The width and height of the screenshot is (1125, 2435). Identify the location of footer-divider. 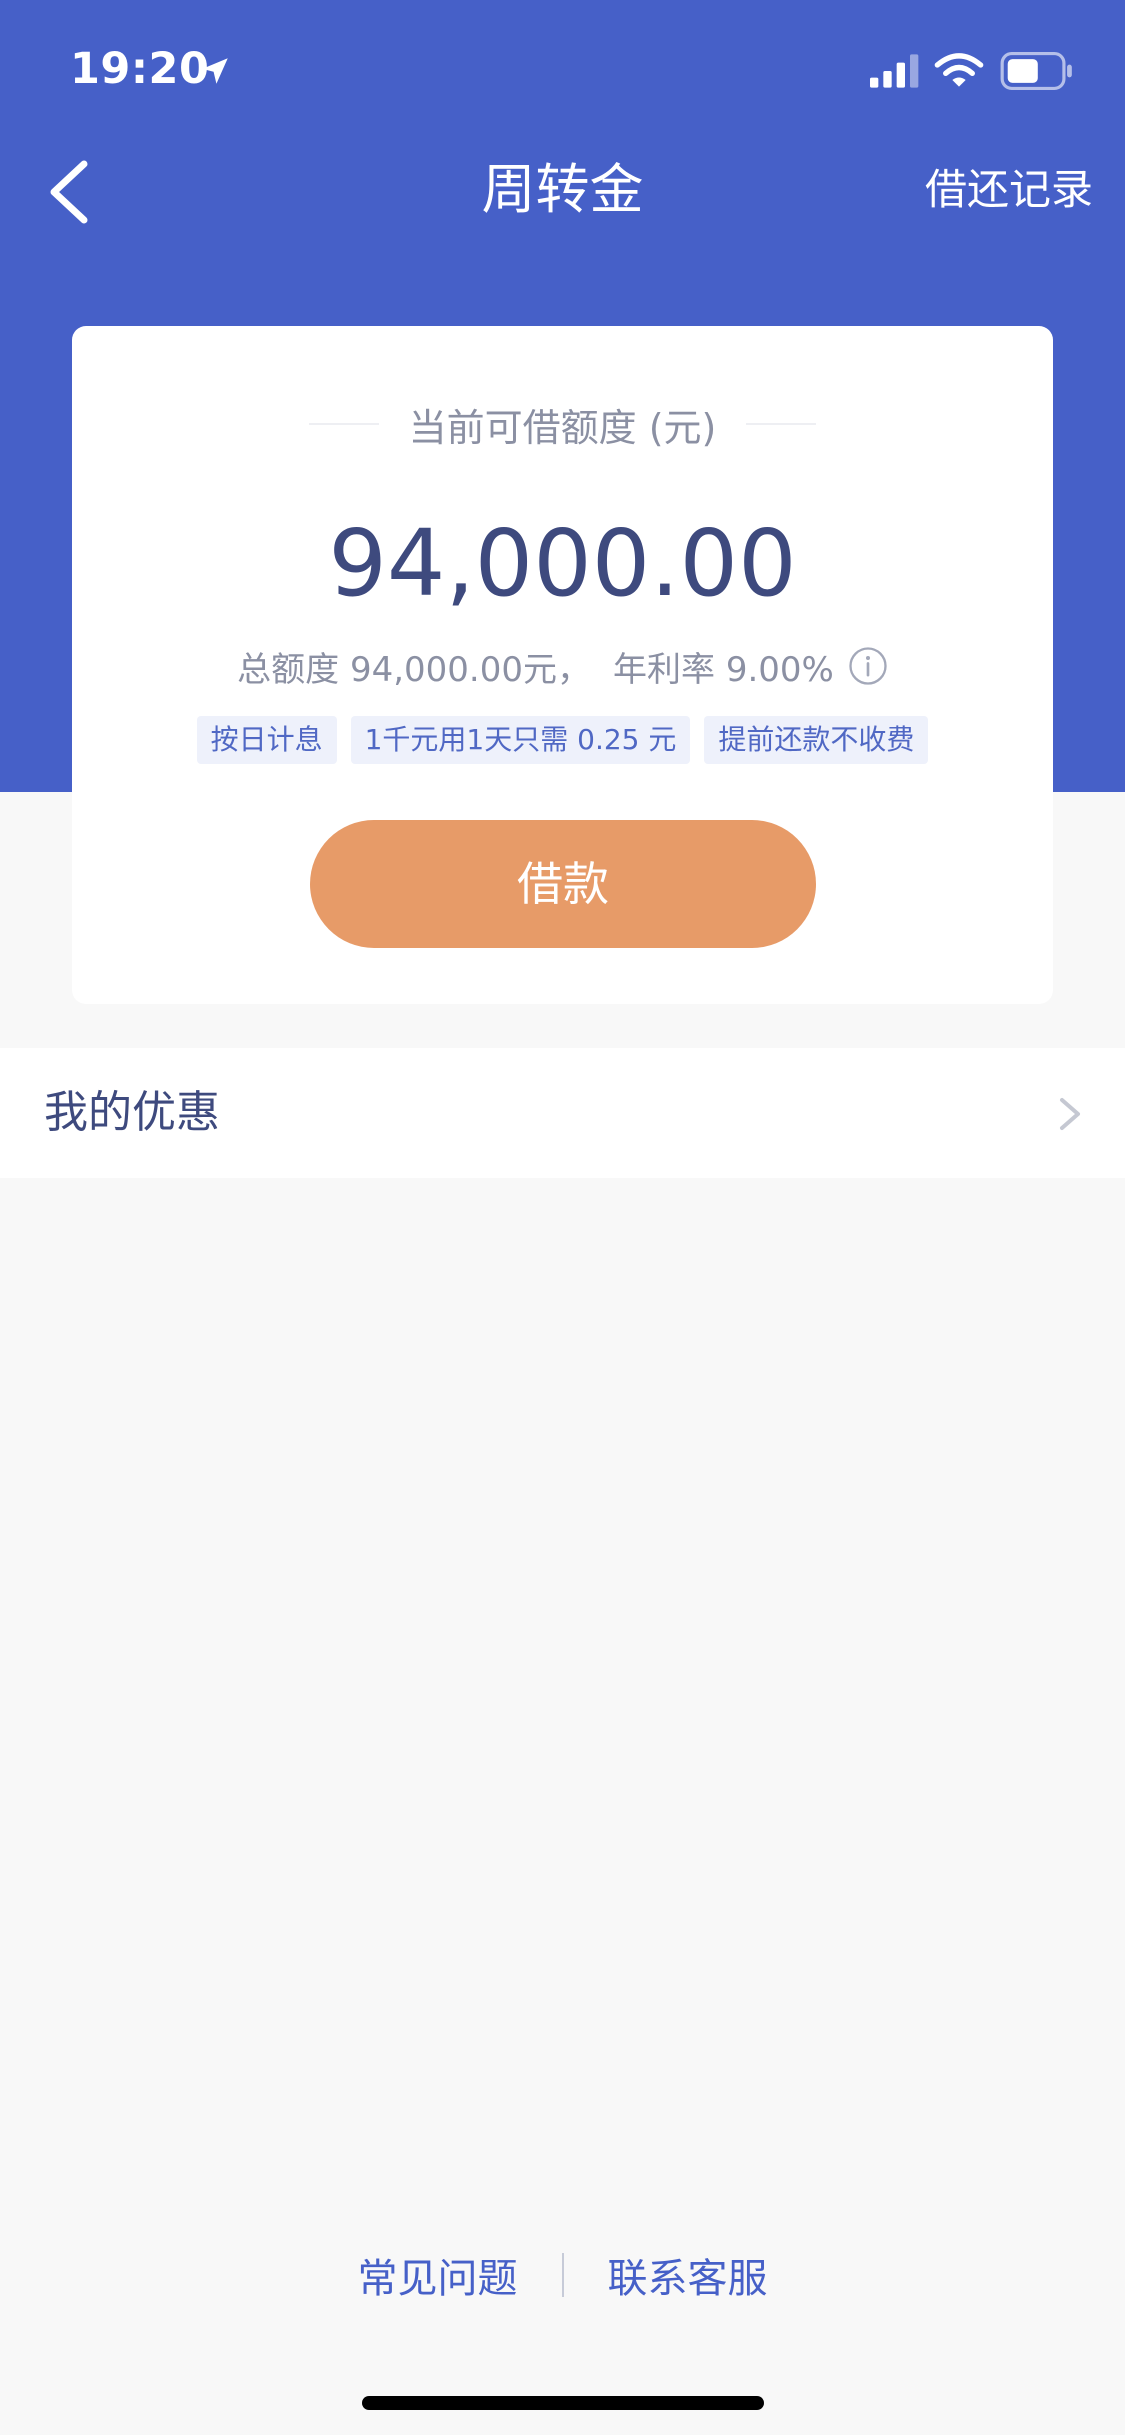
(562, 2275).